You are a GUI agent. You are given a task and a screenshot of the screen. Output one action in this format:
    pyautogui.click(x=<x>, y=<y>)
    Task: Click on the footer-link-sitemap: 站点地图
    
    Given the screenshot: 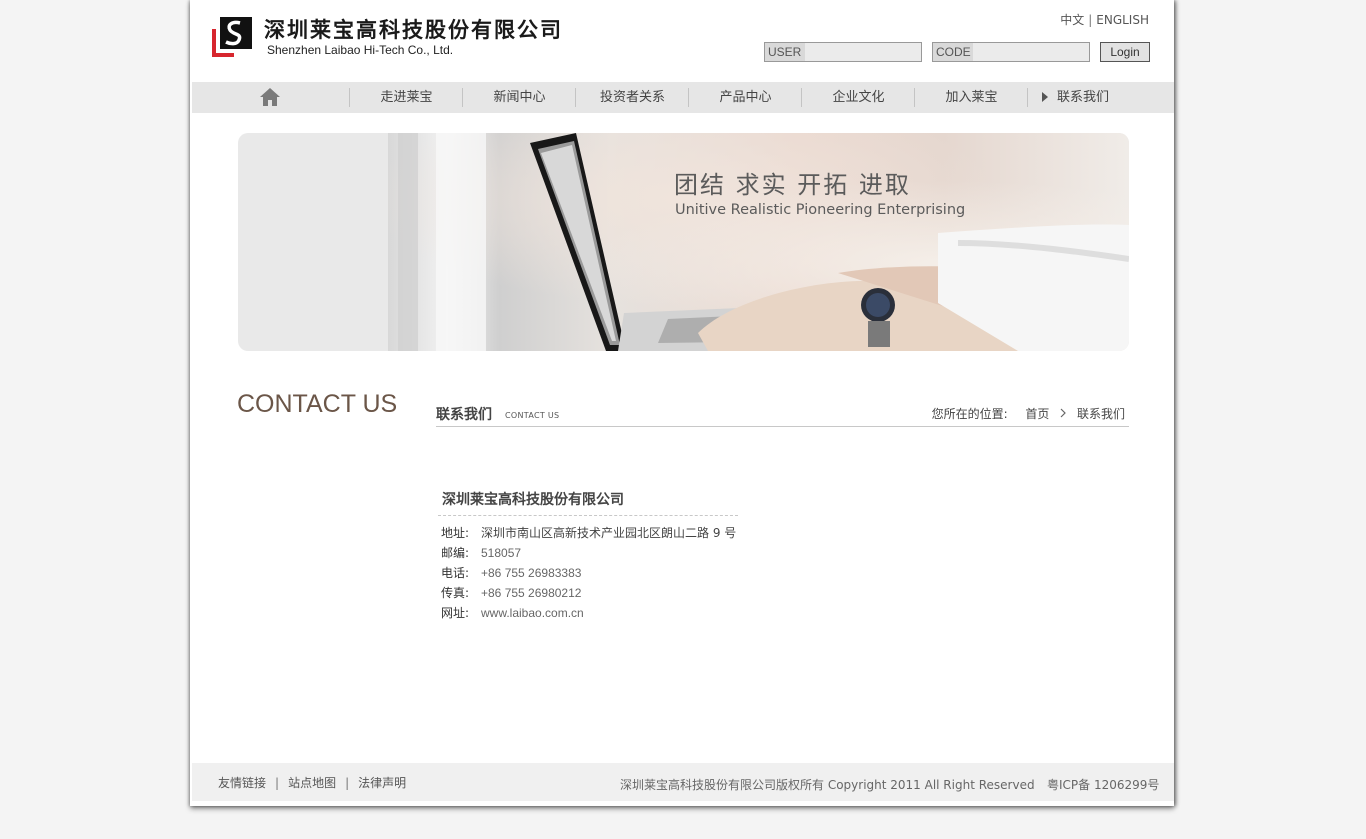 What is the action you would take?
    pyautogui.click(x=312, y=783)
    